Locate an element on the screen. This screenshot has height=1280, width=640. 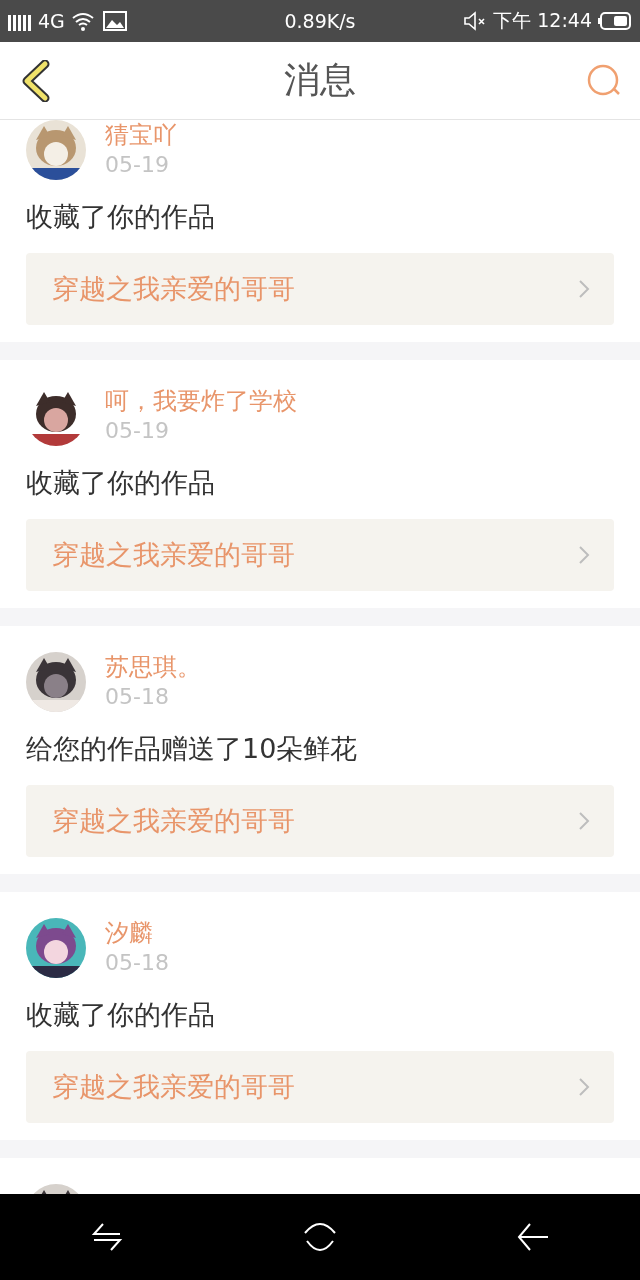
back-arrow-icon is located at coordinates (533, 1237).